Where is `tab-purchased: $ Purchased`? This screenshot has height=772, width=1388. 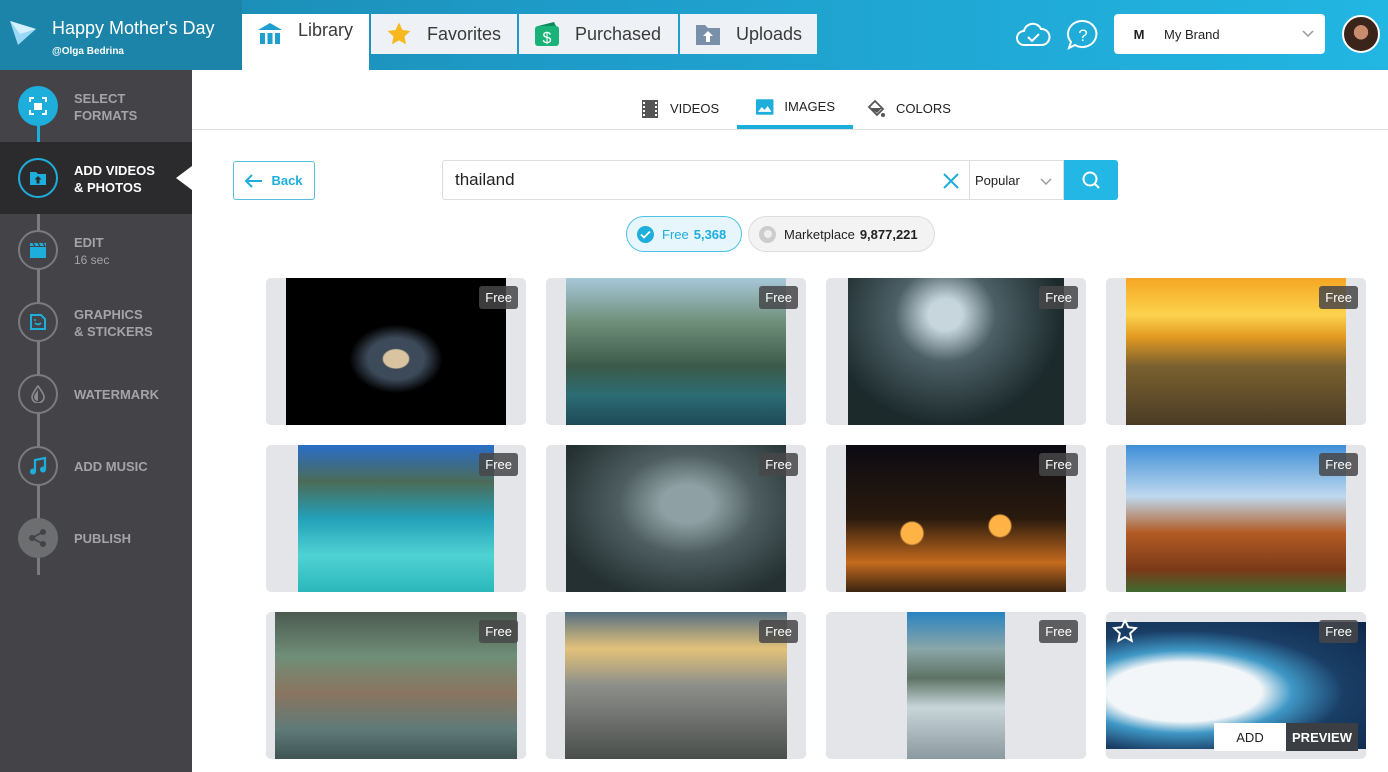 tab-purchased: $ Purchased is located at coordinates (598, 34).